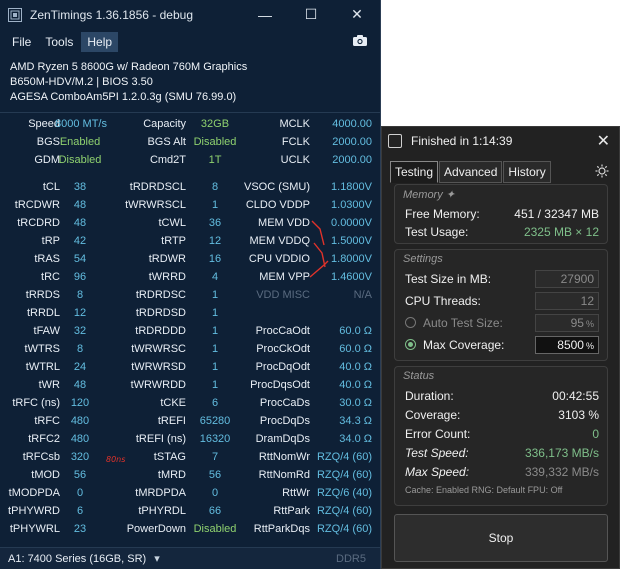 Image resolution: width=620 pixels, height=569 pixels. I want to click on test-usage-value: 2325 MB × 12, so click(561, 232).